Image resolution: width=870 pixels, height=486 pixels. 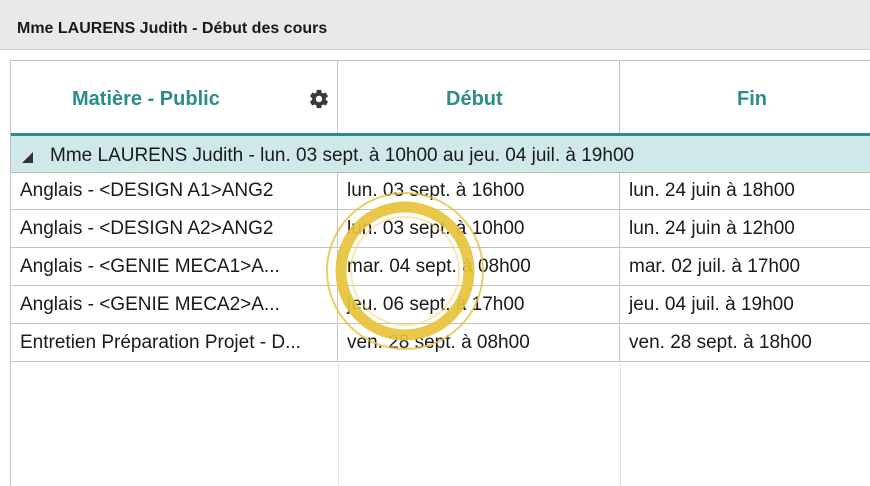 What do you see at coordinates (27, 157) in the screenshot?
I see `triangle-down-icon` at bounding box center [27, 157].